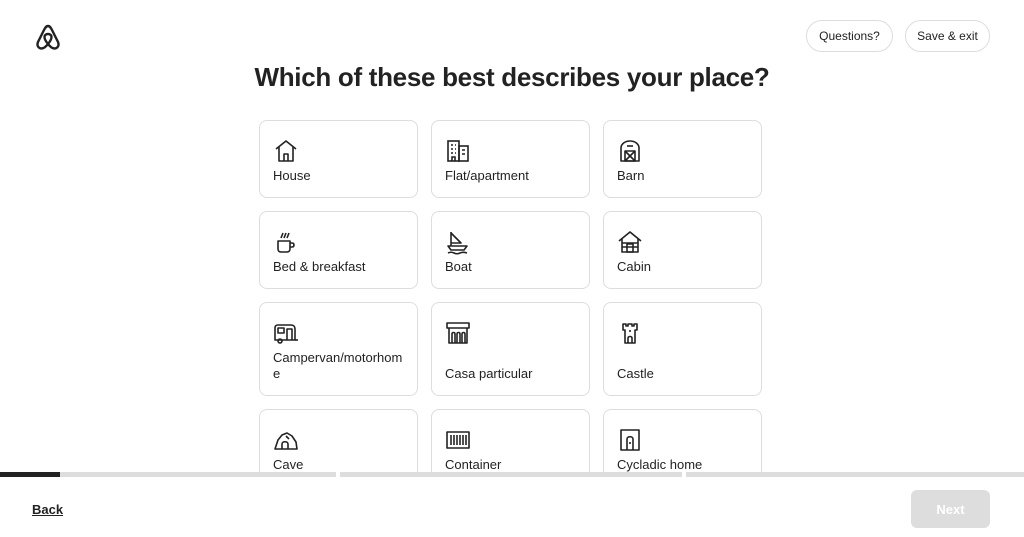 The image size is (1024, 537). What do you see at coordinates (489, 373) in the screenshot?
I see `option-label: Casa particular` at bounding box center [489, 373].